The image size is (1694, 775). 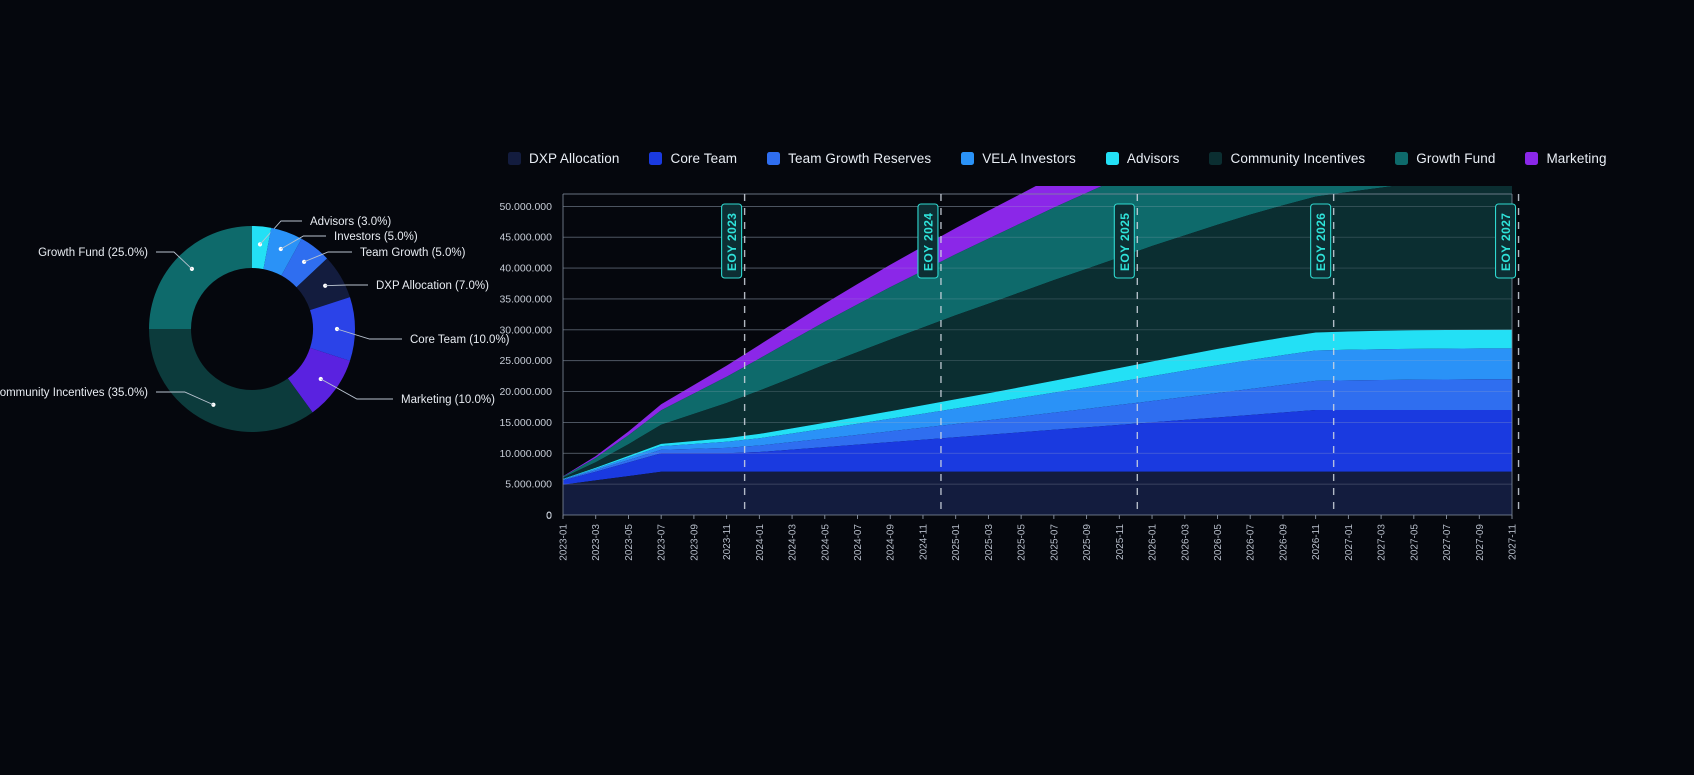 What do you see at coordinates (549, 516) in the screenshot?
I see `y-axis-zero-label: 0` at bounding box center [549, 516].